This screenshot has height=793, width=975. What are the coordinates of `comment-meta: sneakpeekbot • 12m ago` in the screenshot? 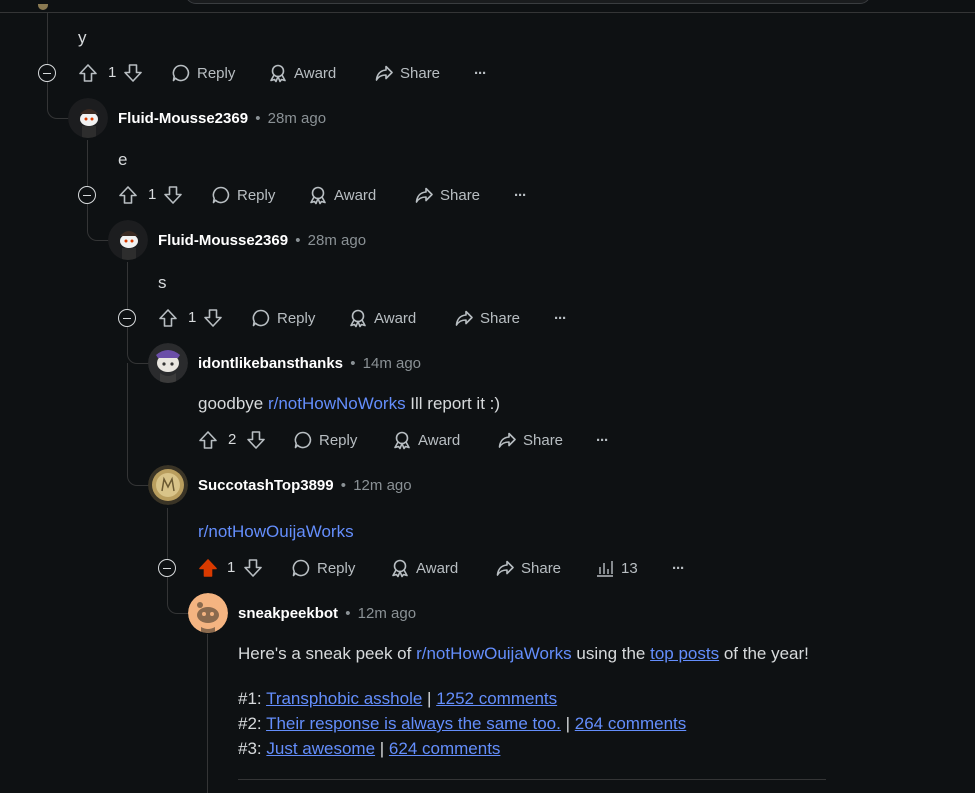 It's located at (327, 613).